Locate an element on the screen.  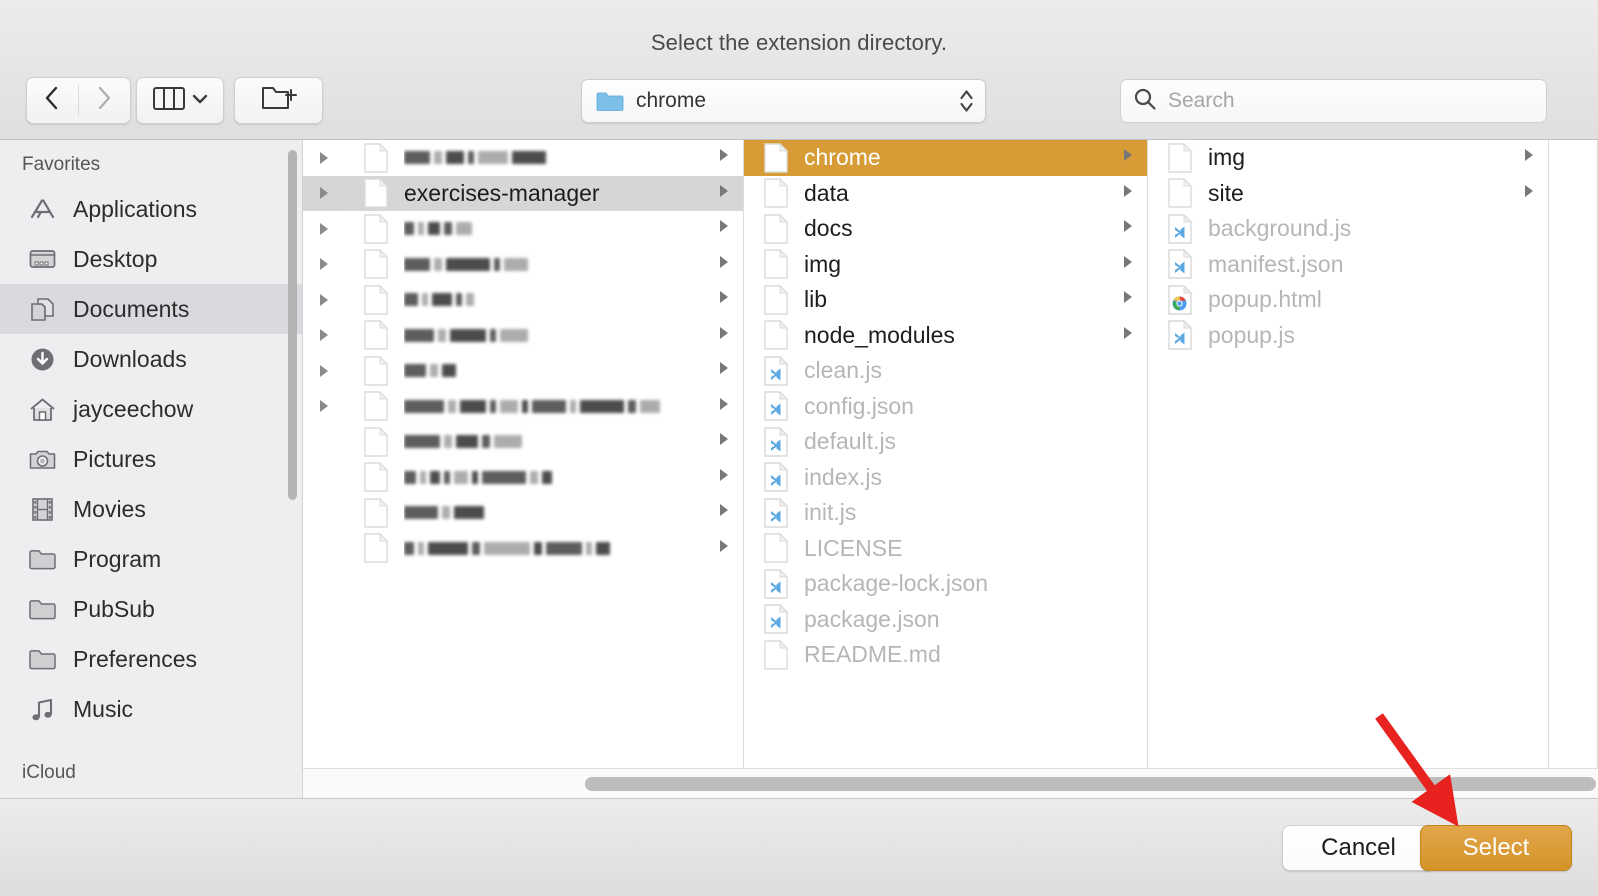
list-item: LICENSE is located at coordinates (945, 549).